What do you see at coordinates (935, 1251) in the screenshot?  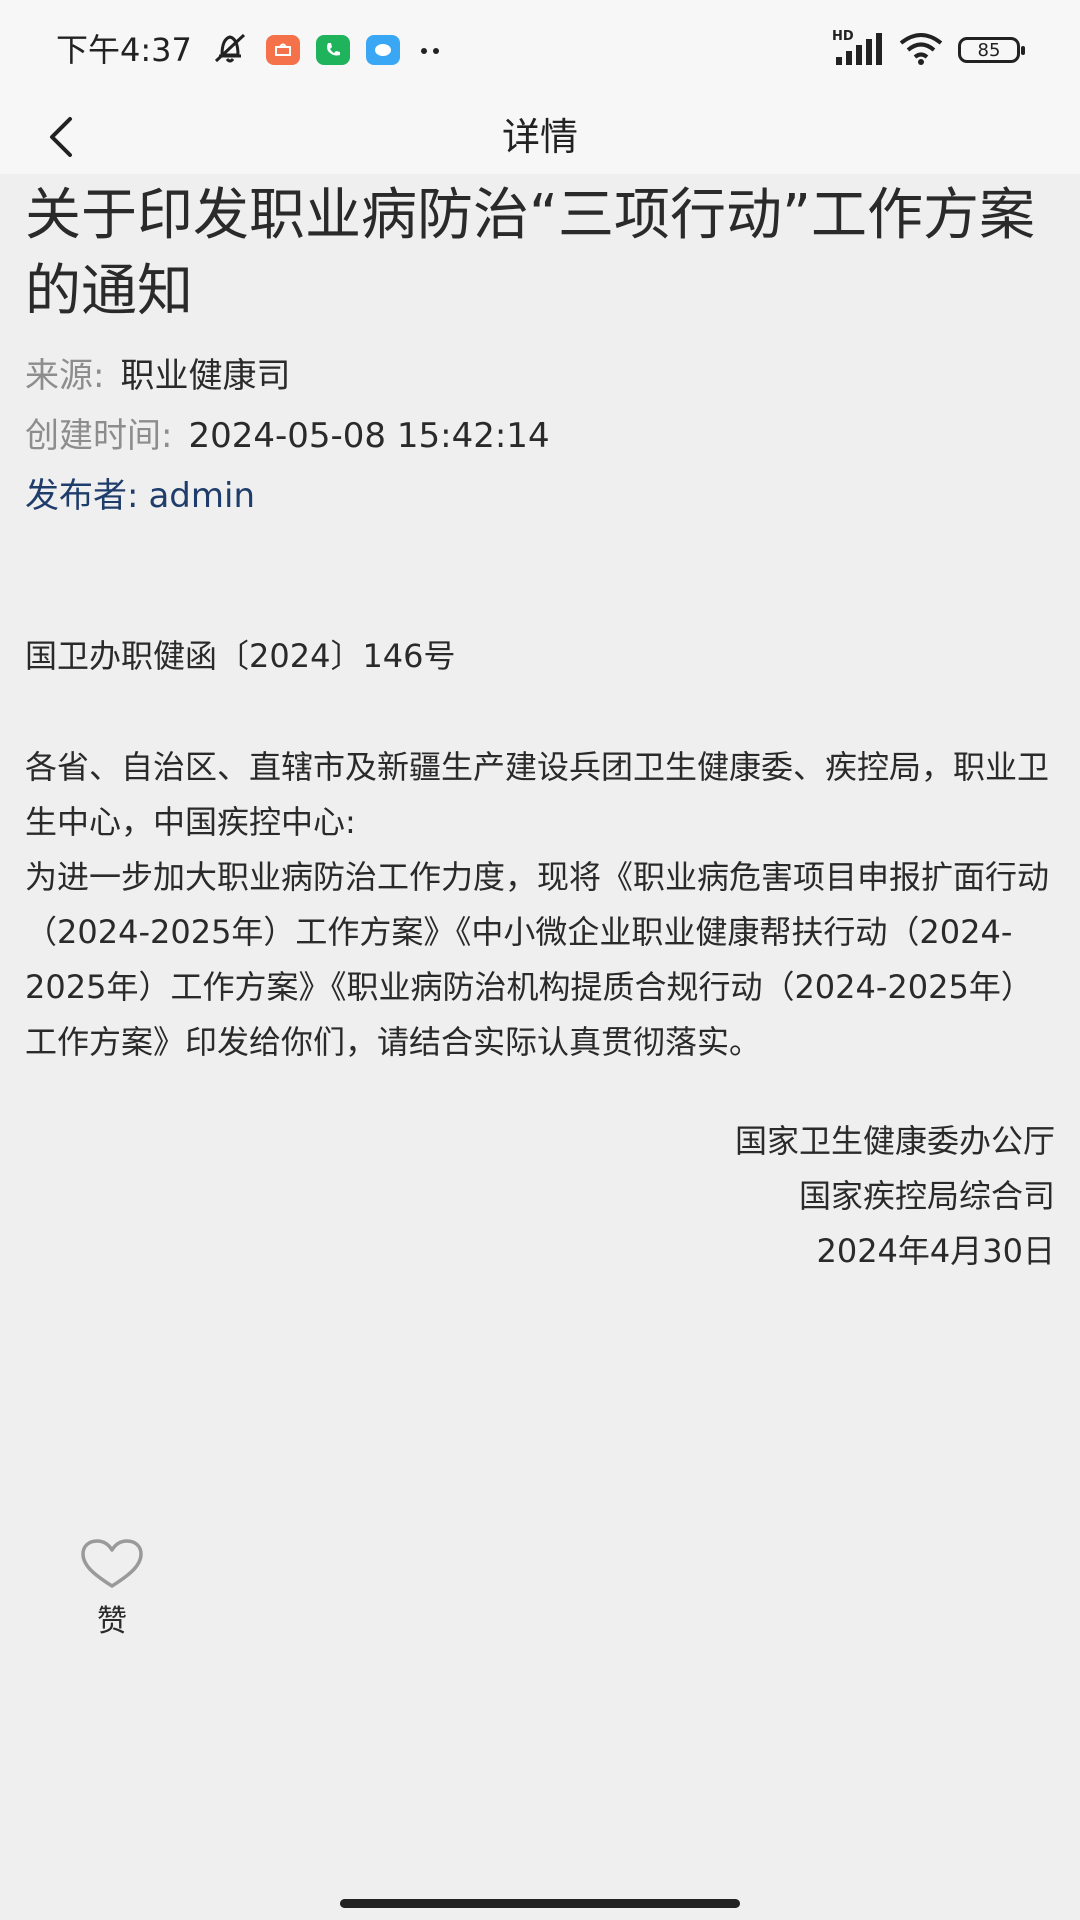 I see `signature-date: 2024年4月30日` at bounding box center [935, 1251].